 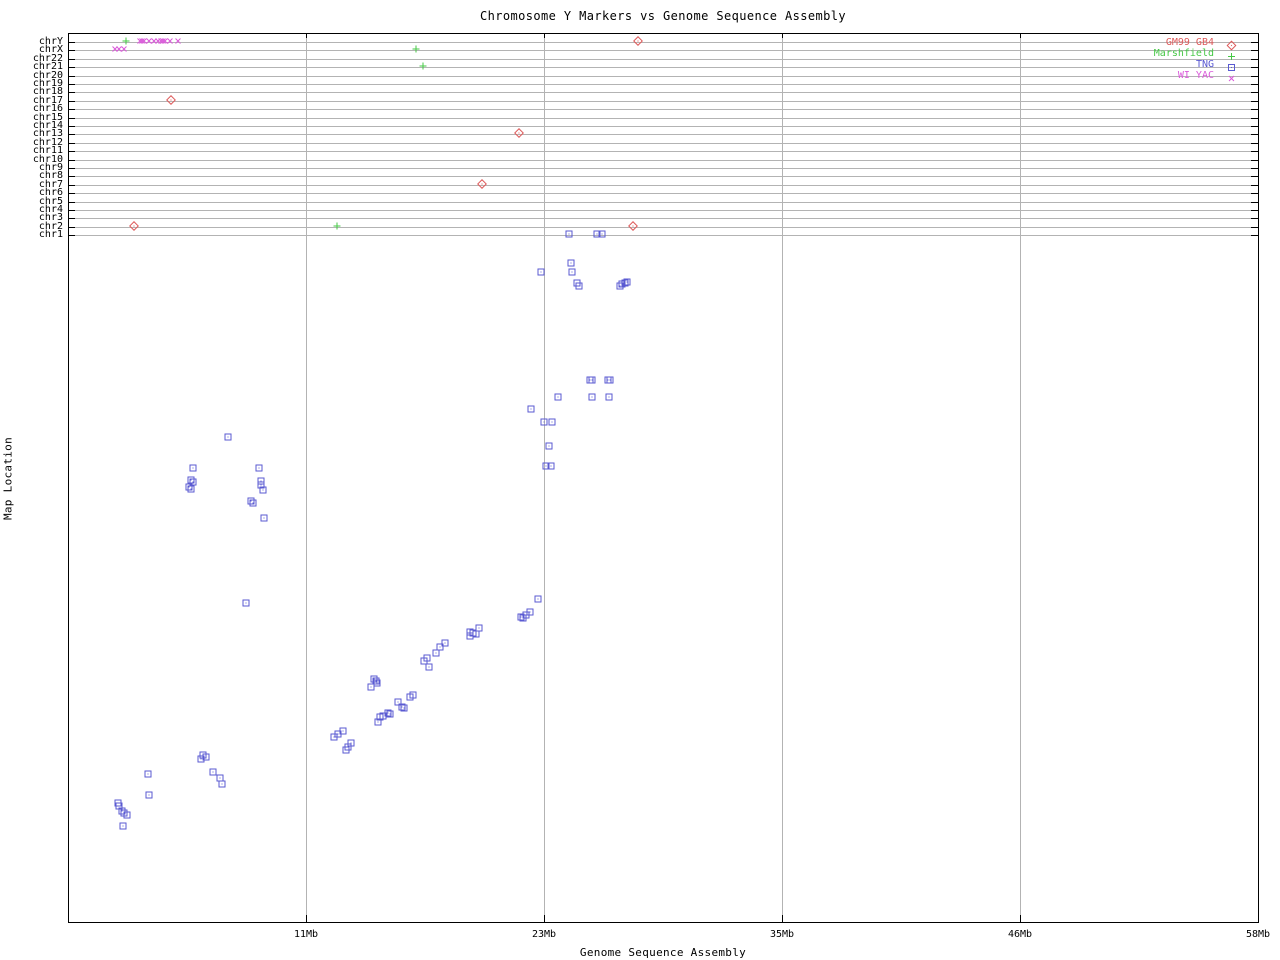 I want to click on plot-border-right, so click(x=1258, y=477).